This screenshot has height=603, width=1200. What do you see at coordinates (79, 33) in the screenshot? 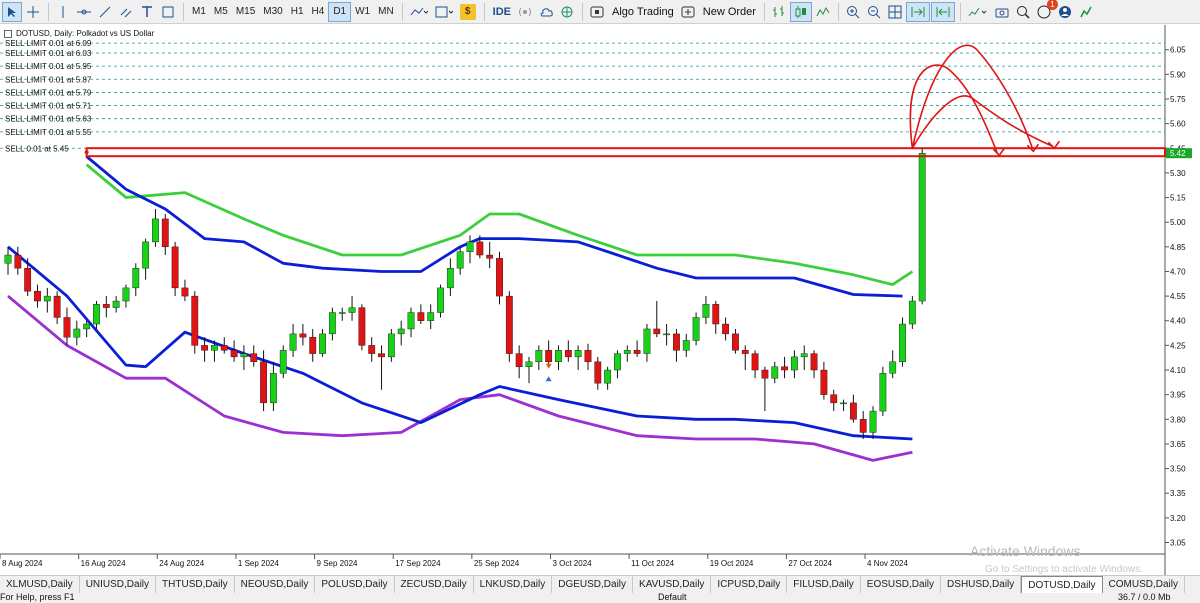
I see `chart-header: DOTUSD, Daily: Polkadot vs US Dollar` at bounding box center [79, 33].